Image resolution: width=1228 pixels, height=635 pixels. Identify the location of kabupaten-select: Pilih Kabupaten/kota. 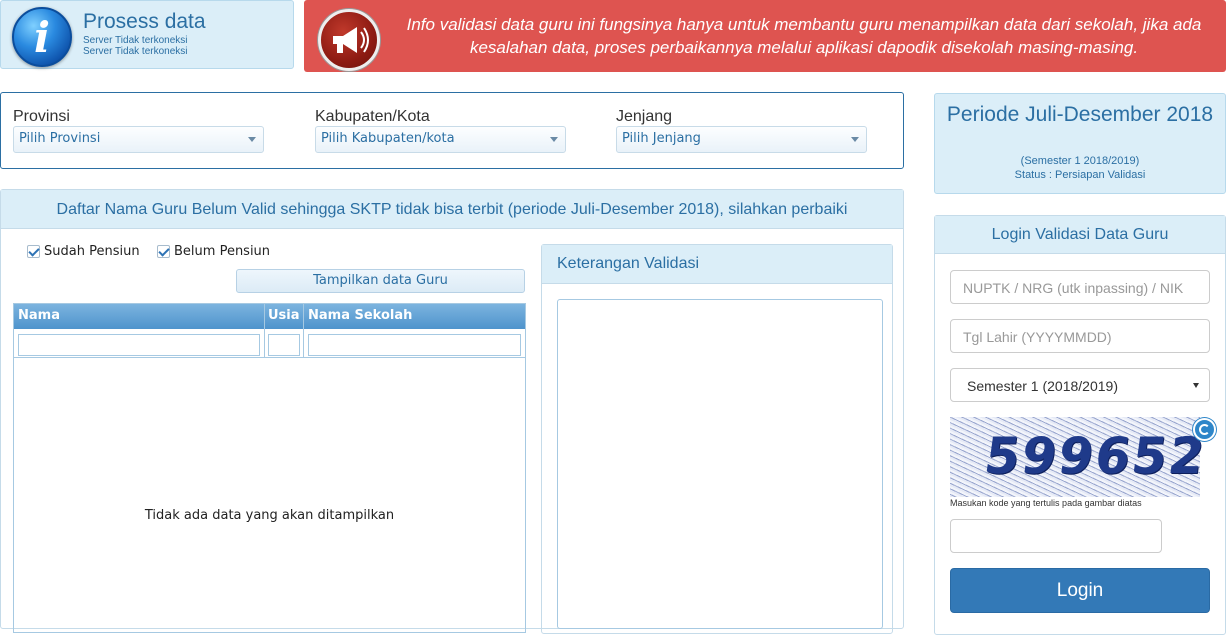
(440, 139).